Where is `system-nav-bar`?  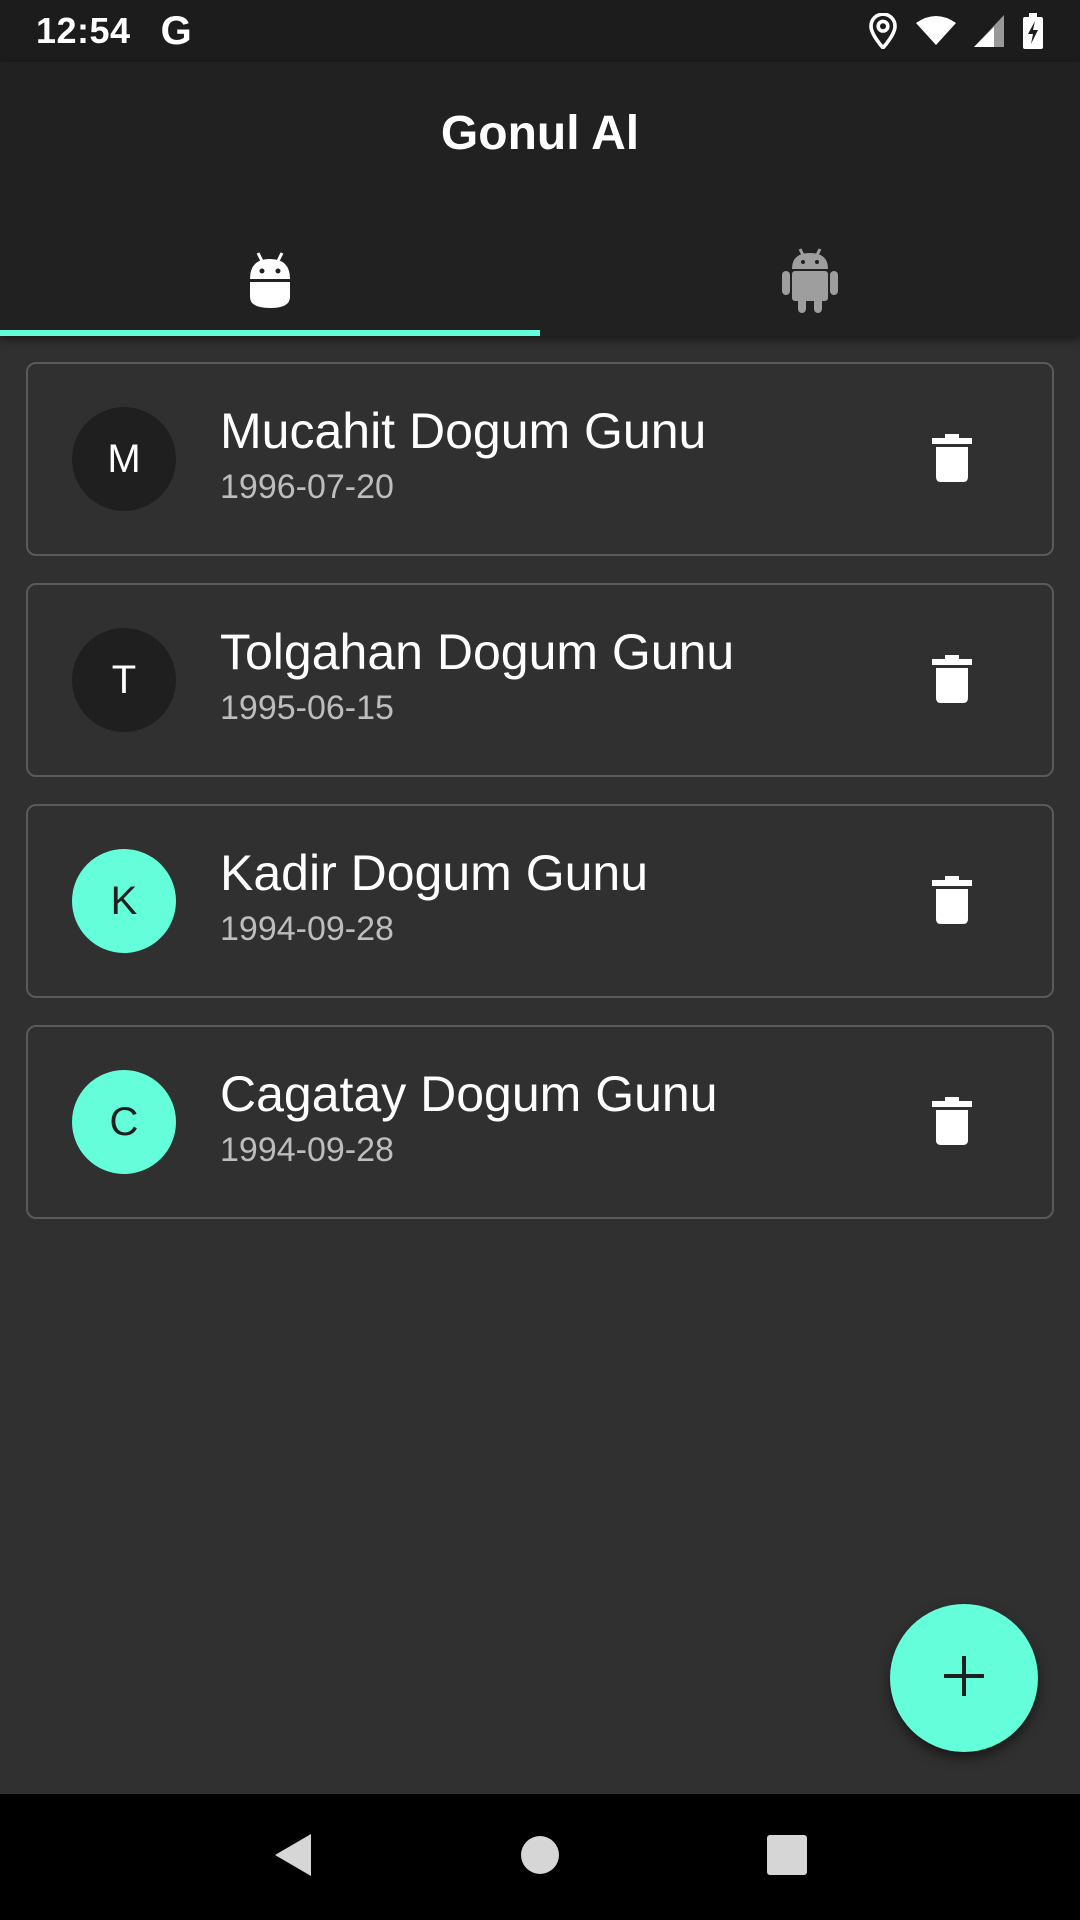 system-nav-bar is located at coordinates (540, 1857).